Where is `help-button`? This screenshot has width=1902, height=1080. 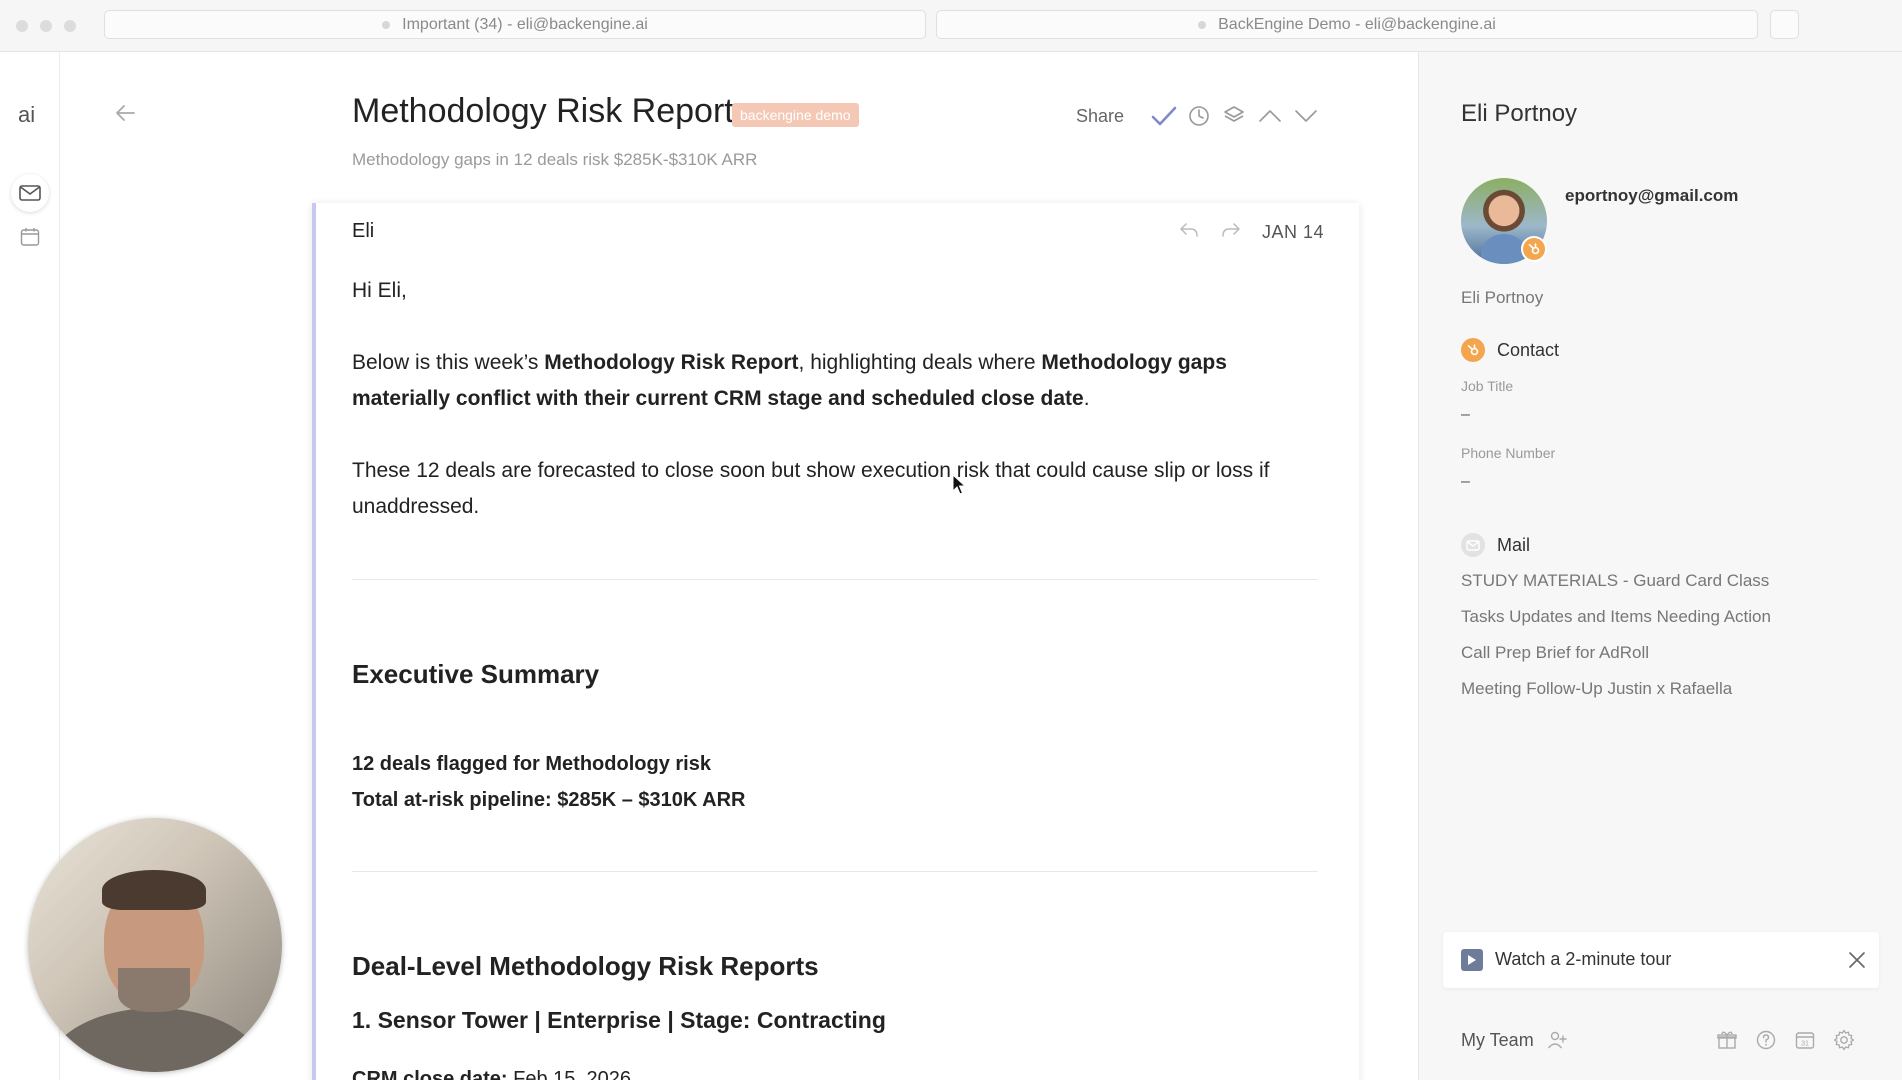 help-button is located at coordinates (1766, 1040).